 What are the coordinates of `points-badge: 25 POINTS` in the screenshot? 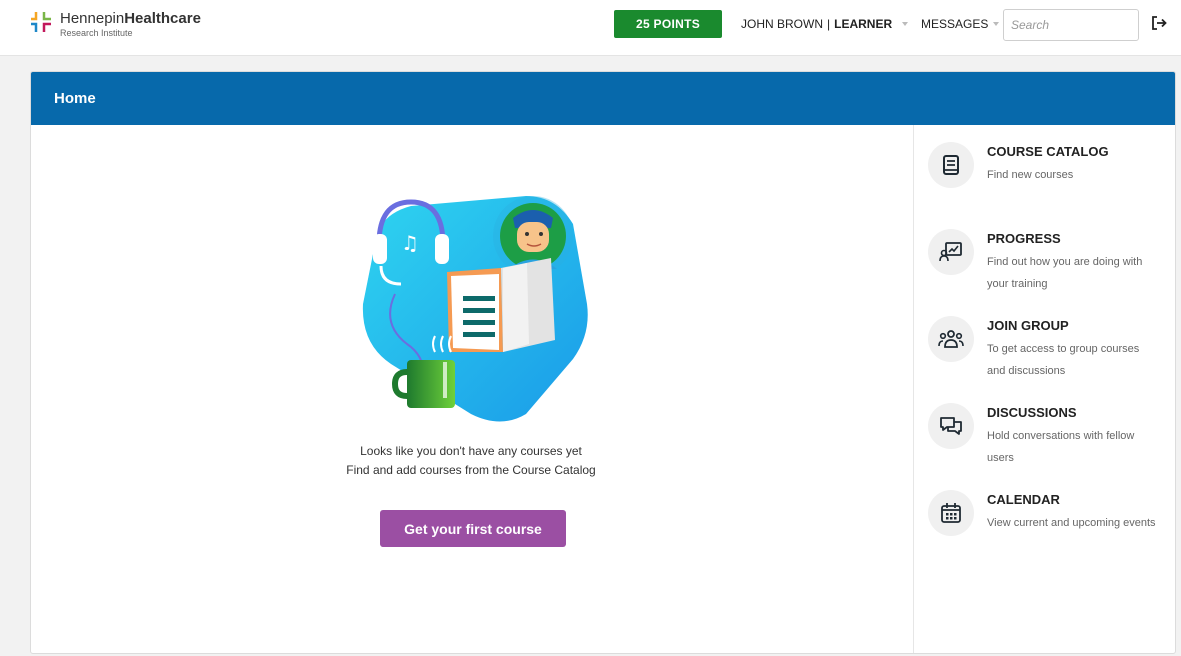 It's located at (668, 24).